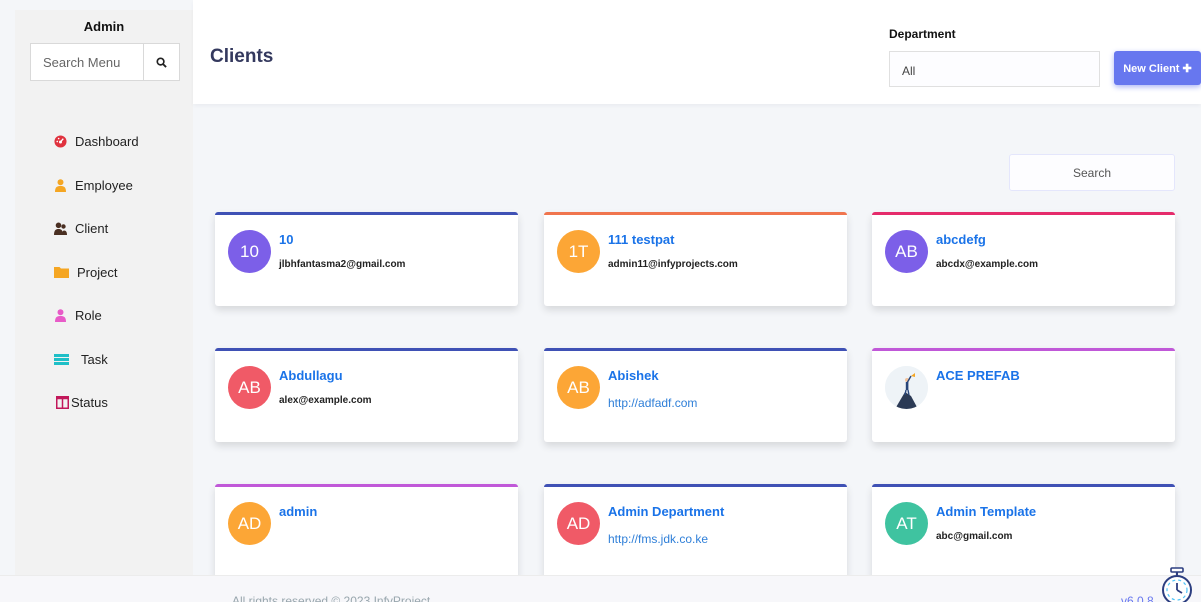 This screenshot has width=1201, height=602. I want to click on clients-search-input: Search, so click(1092, 172).